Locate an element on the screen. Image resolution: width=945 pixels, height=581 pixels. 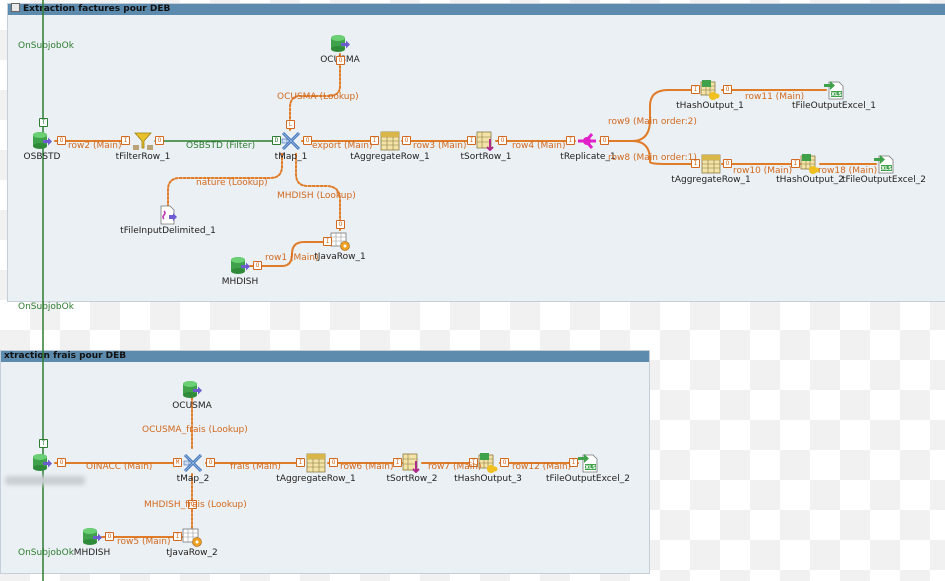
link-label: row10 (Main) is located at coordinates (762, 171).